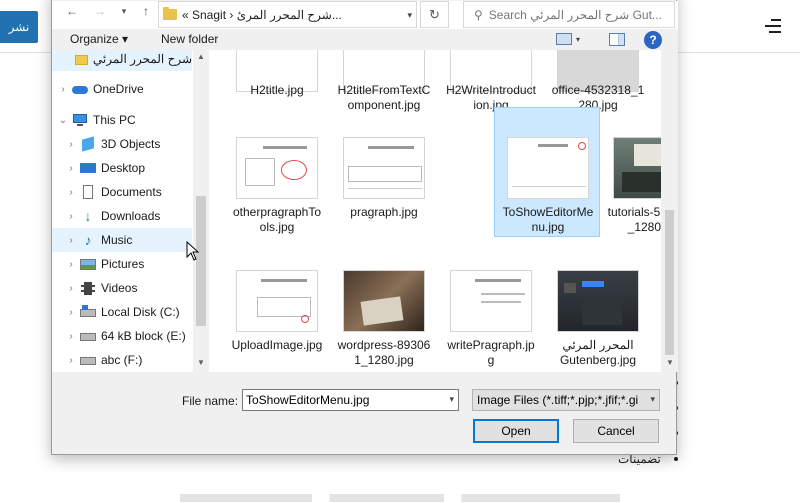  What do you see at coordinates (384, 212) in the screenshot?
I see `file-name: pragraph.jpg` at bounding box center [384, 212].